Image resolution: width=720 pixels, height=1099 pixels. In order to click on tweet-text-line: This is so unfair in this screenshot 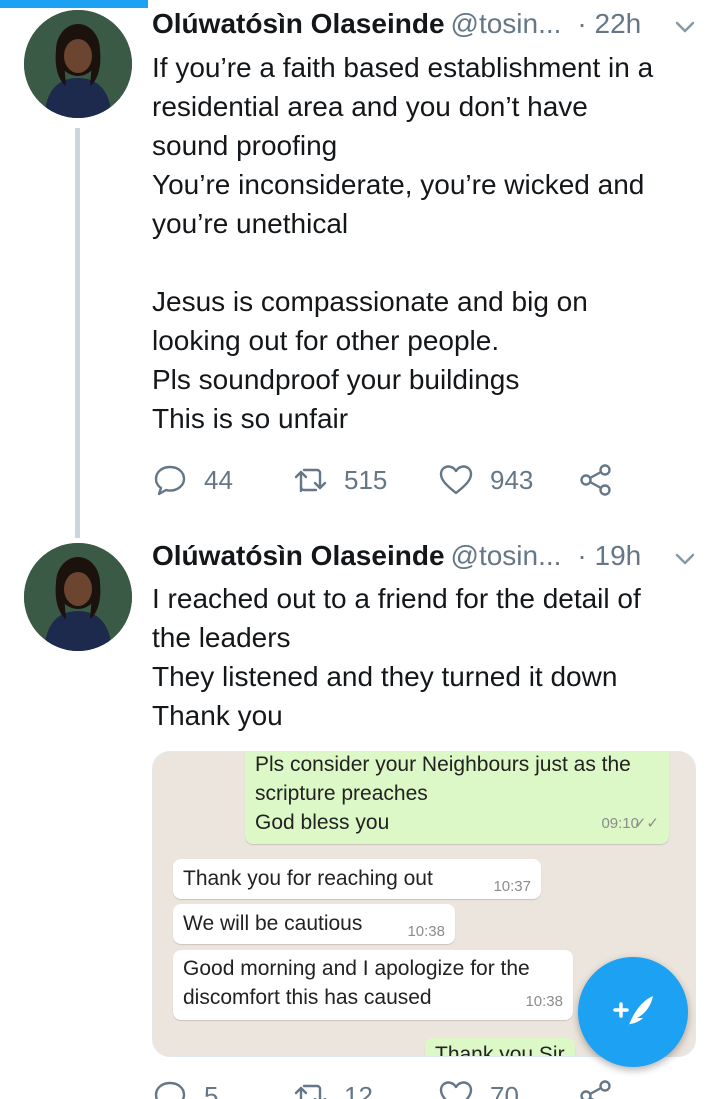, I will do `click(250, 418)`.